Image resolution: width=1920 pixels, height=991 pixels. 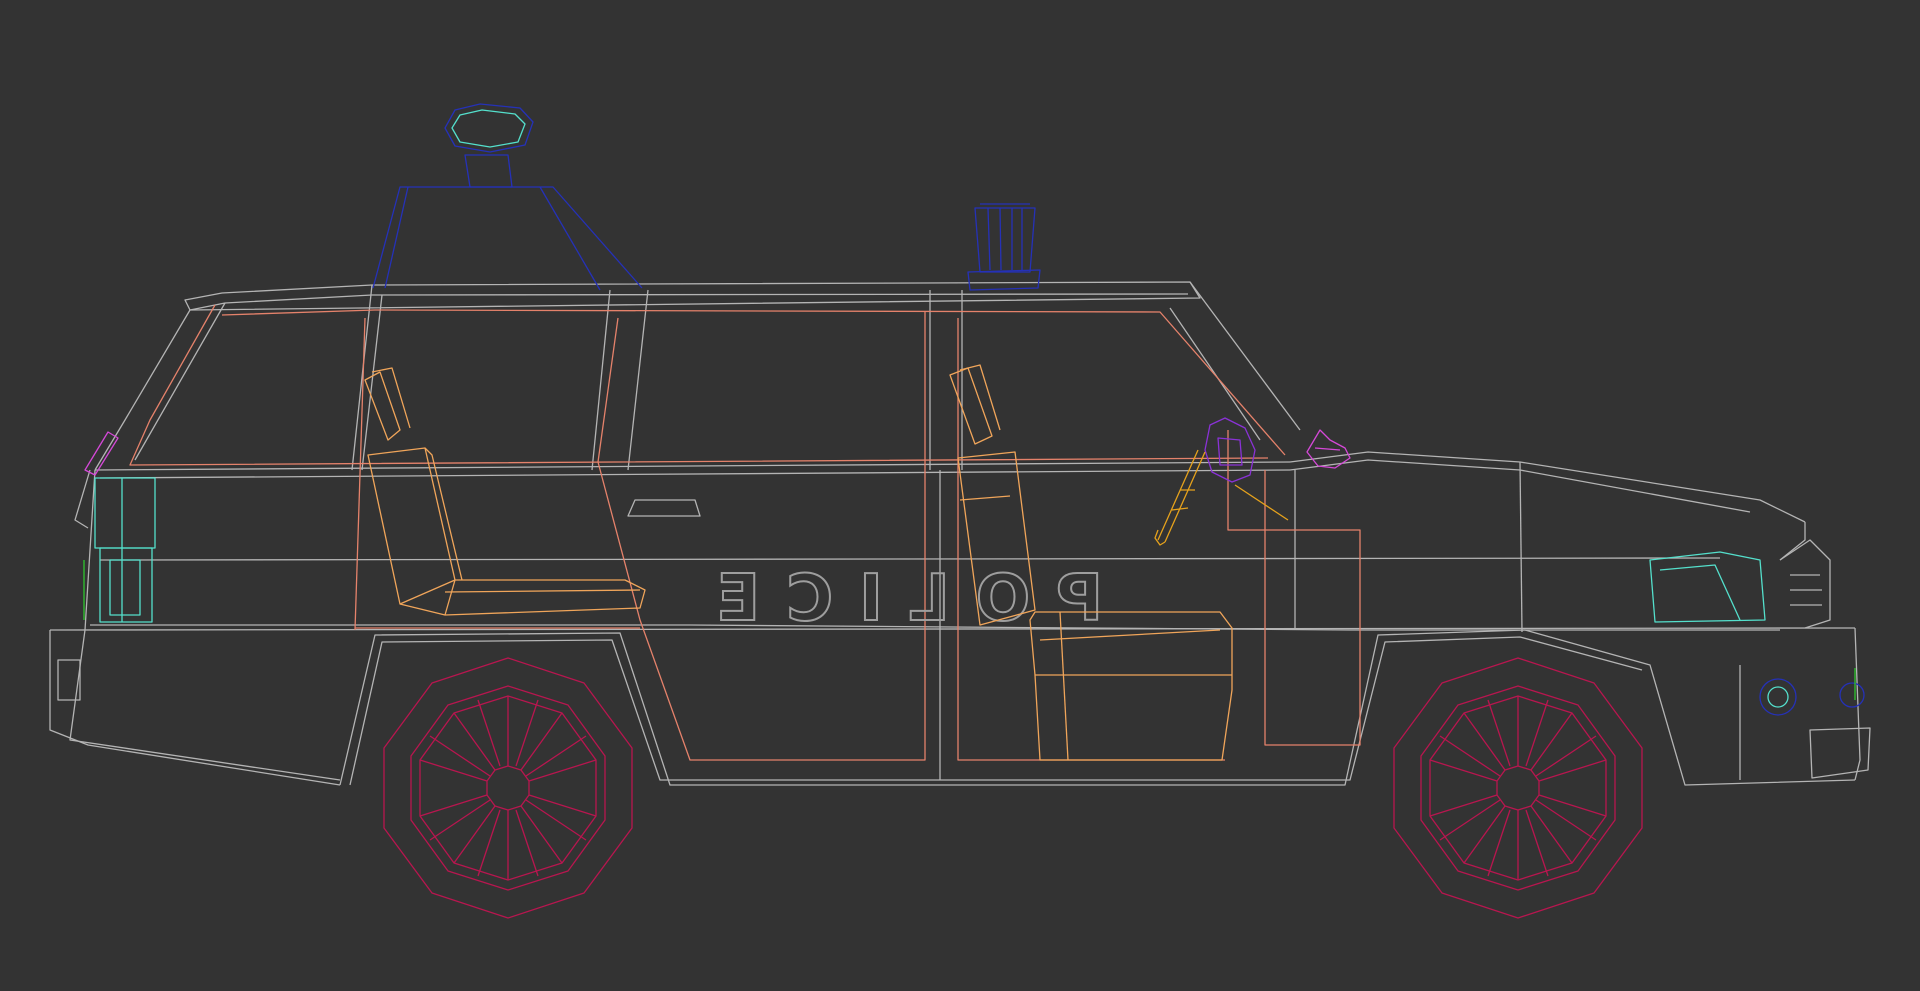 I want to click on rear-seat, so click(x=505, y=491).